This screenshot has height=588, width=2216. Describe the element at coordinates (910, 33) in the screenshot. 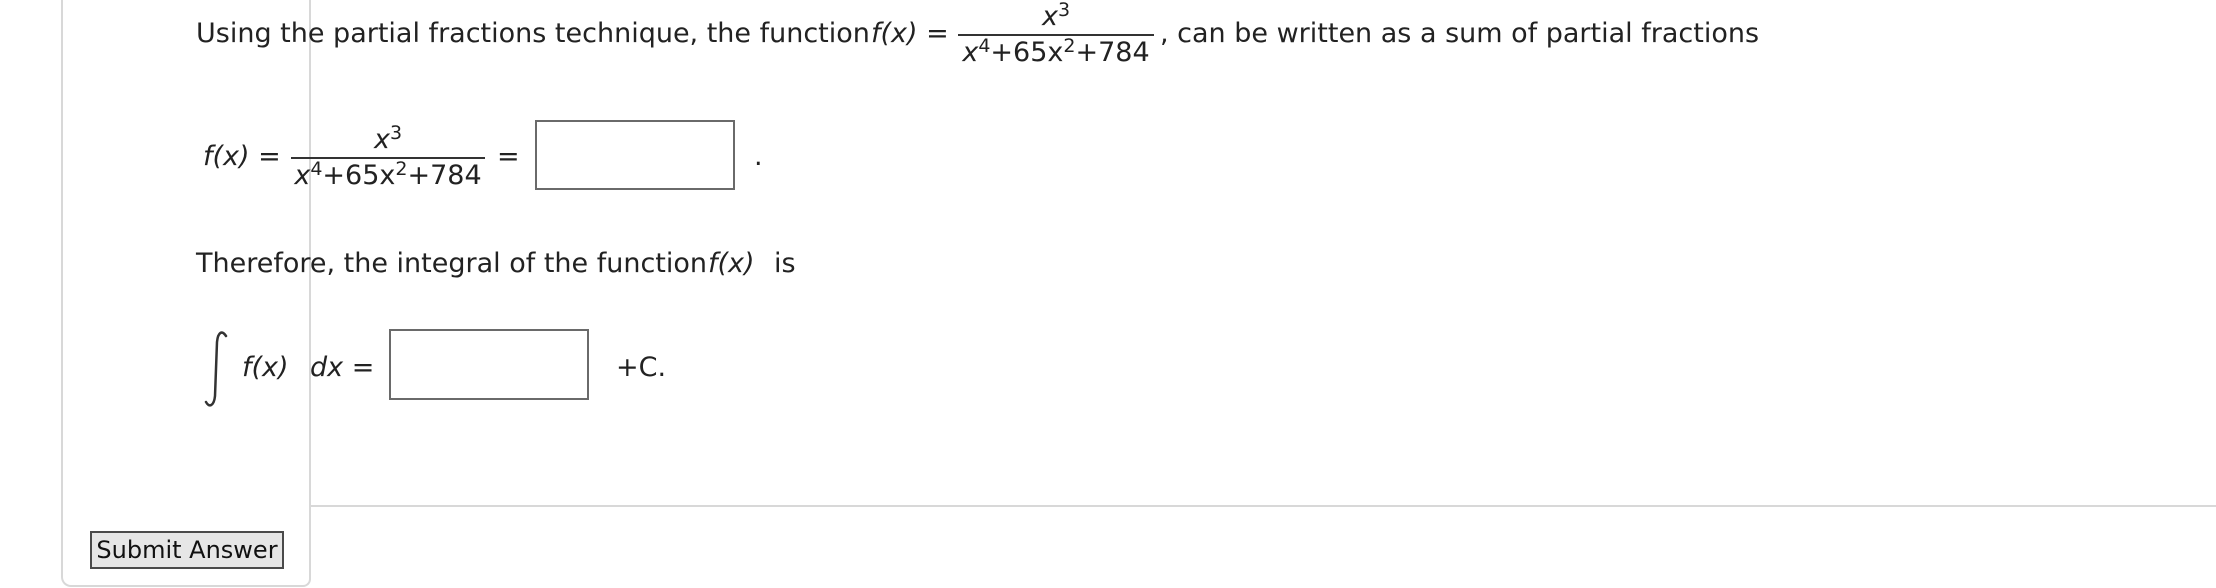

I see `function-label: f(x) =` at that location.